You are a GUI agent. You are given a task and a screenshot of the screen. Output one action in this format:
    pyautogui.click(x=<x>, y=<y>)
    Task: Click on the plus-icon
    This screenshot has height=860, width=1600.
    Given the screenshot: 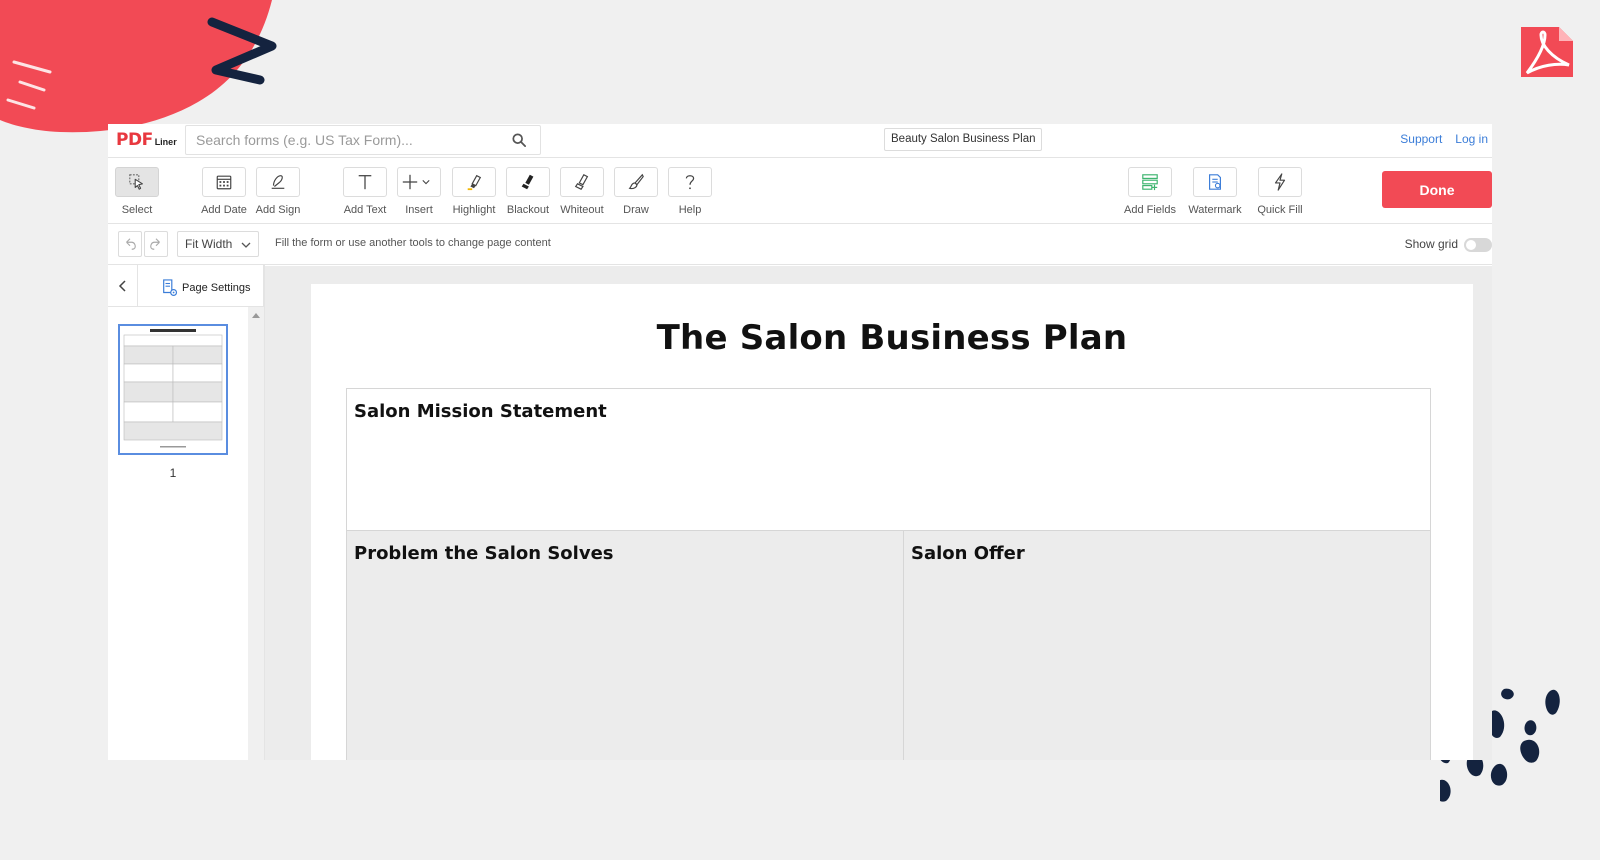 What is the action you would take?
    pyautogui.click(x=409, y=182)
    